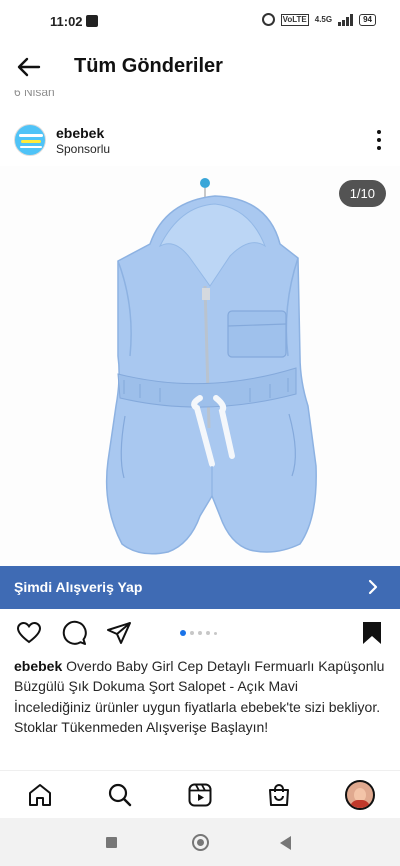 The width and height of the screenshot is (400, 866). I want to click on shop-now-label: Şimdi Alışveriş Yap, so click(78, 587).